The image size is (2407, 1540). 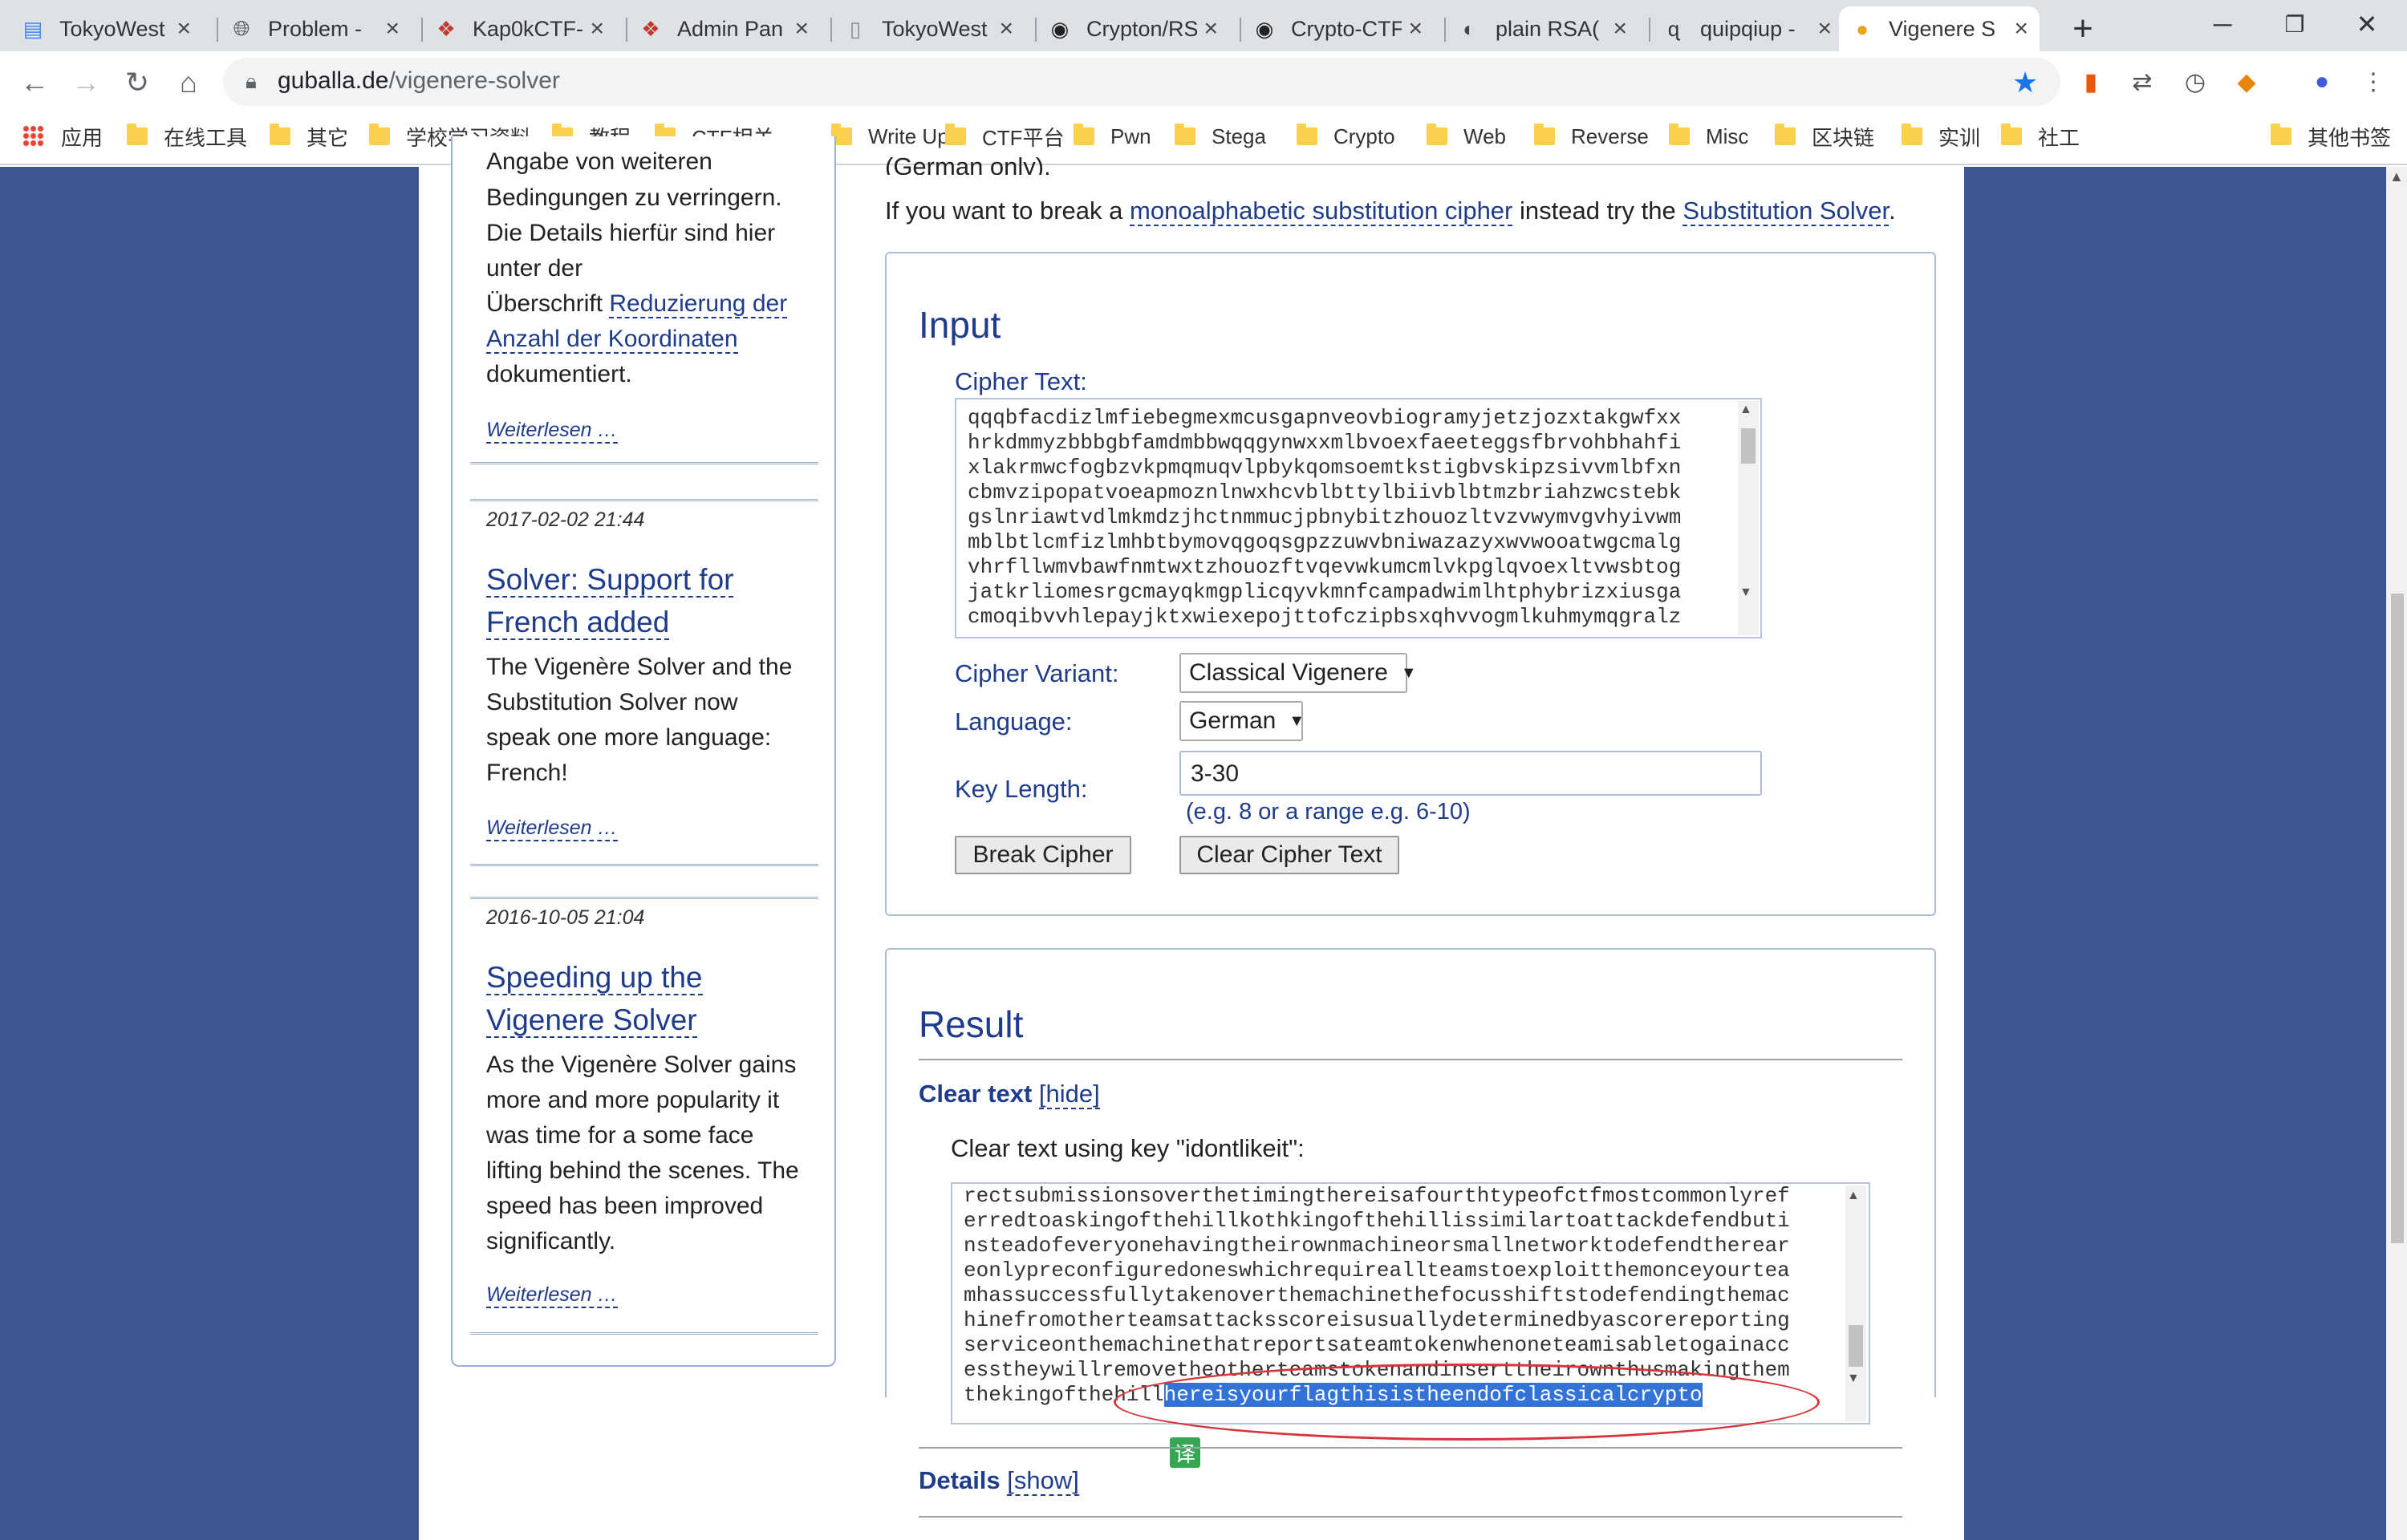 What do you see at coordinates (1410, 1517) in the screenshot?
I see `details-bottom-divider` at bounding box center [1410, 1517].